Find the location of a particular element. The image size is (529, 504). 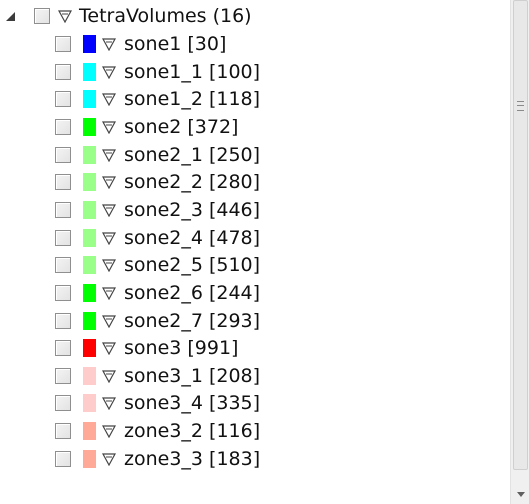

tree-item-label: sone2_4 [478] is located at coordinates (192, 237).